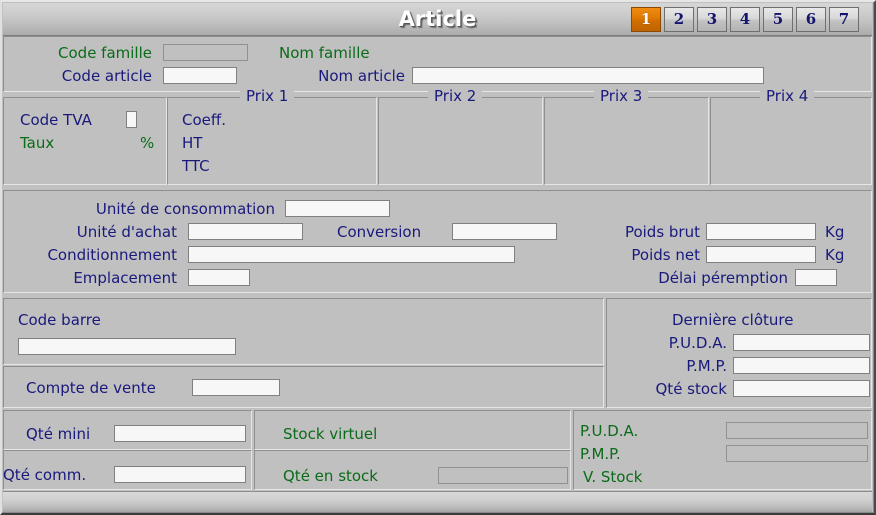 This screenshot has height=515, width=876. Describe the element at coordinates (460, 141) in the screenshot. I see `prix-2-panel` at that location.